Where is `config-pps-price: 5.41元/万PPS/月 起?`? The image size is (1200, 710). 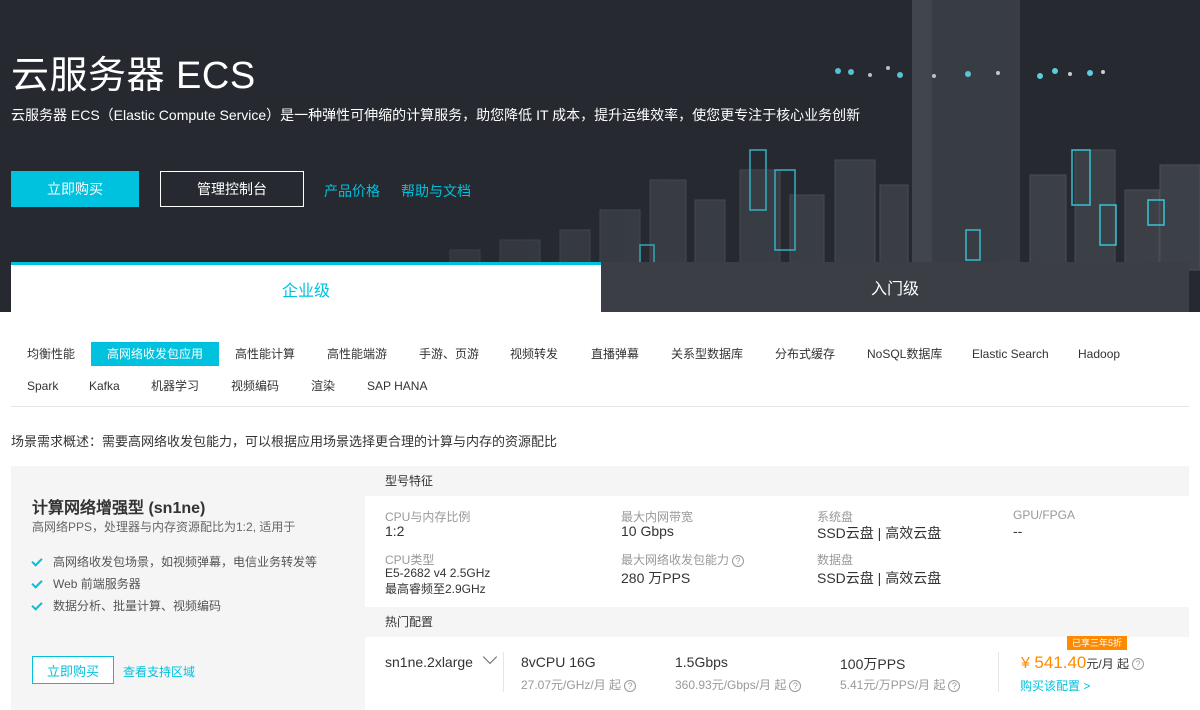 config-pps-price: 5.41元/万PPS/月 起? is located at coordinates (900, 684).